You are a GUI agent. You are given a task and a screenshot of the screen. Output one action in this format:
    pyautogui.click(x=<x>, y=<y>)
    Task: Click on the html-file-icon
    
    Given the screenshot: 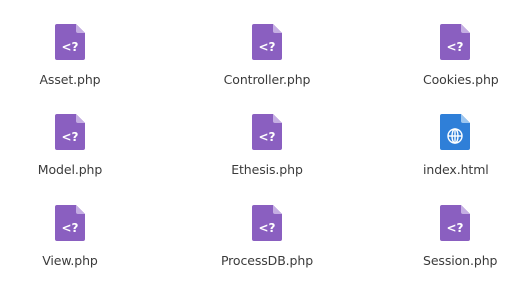 What is the action you would take?
    pyautogui.click(x=455, y=132)
    